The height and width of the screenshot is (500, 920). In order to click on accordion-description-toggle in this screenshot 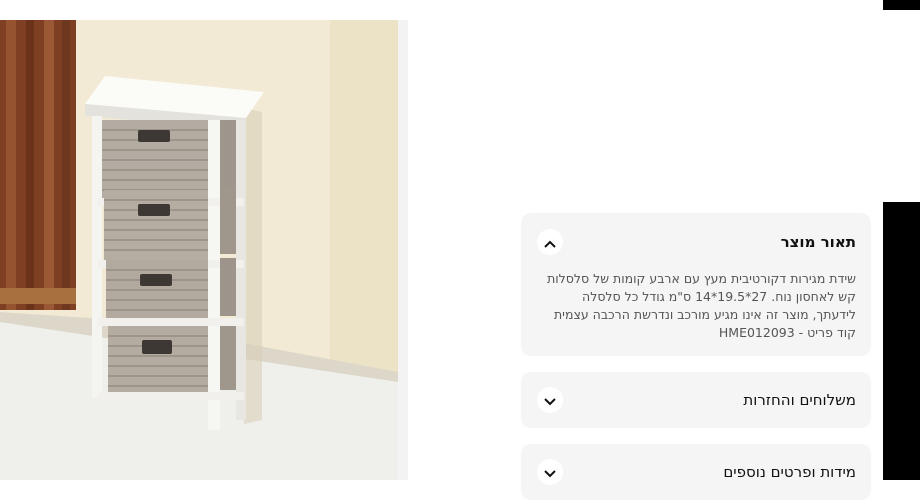, I will do `click(550, 242)`.